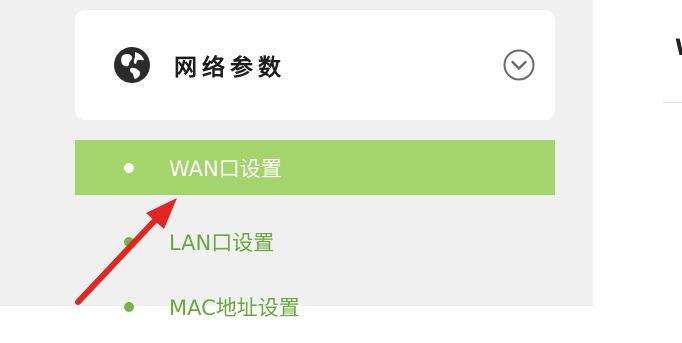 The height and width of the screenshot is (343, 682). I want to click on sidebar-item-wan-settings: WAN口设置, so click(315, 167).